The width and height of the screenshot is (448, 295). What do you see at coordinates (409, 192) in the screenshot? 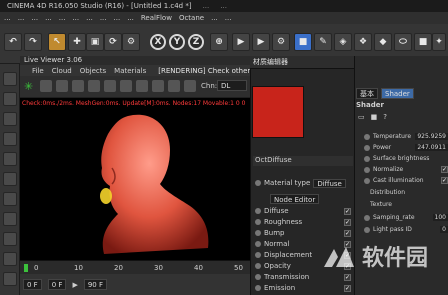
I see `shader-row: Distribution` at bounding box center [409, 192].